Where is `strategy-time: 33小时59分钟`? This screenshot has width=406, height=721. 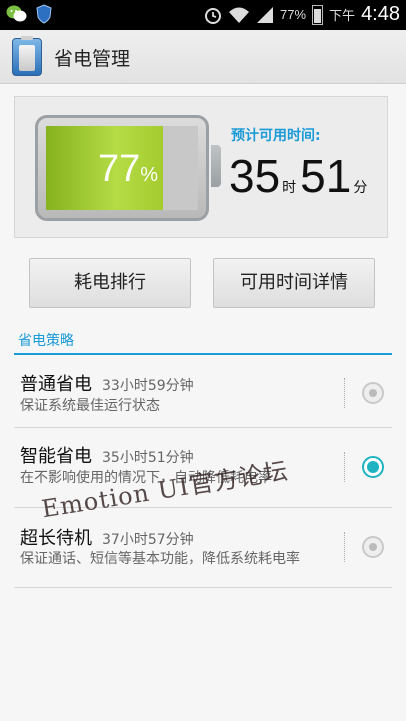 strategy-time: 33小时59分钟 is located at coordinates (148, 386).